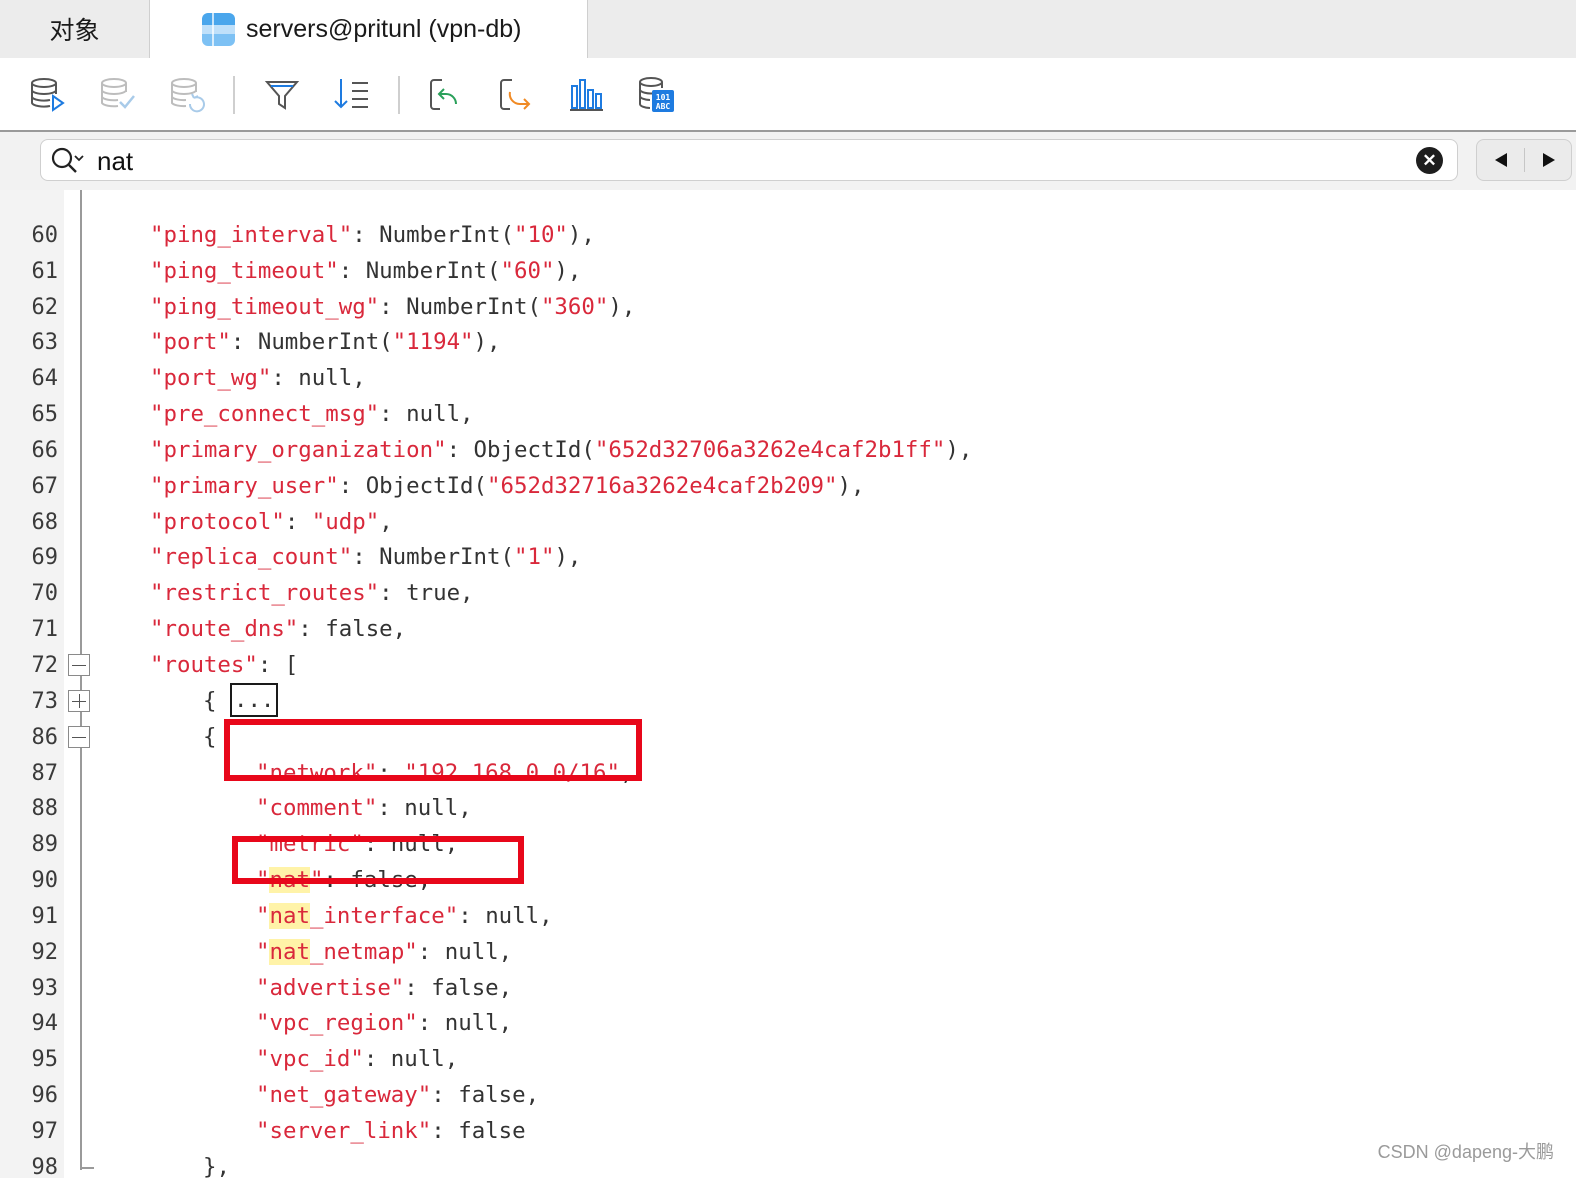  I want to click on code-text: "routes": [, so click(224, 666).